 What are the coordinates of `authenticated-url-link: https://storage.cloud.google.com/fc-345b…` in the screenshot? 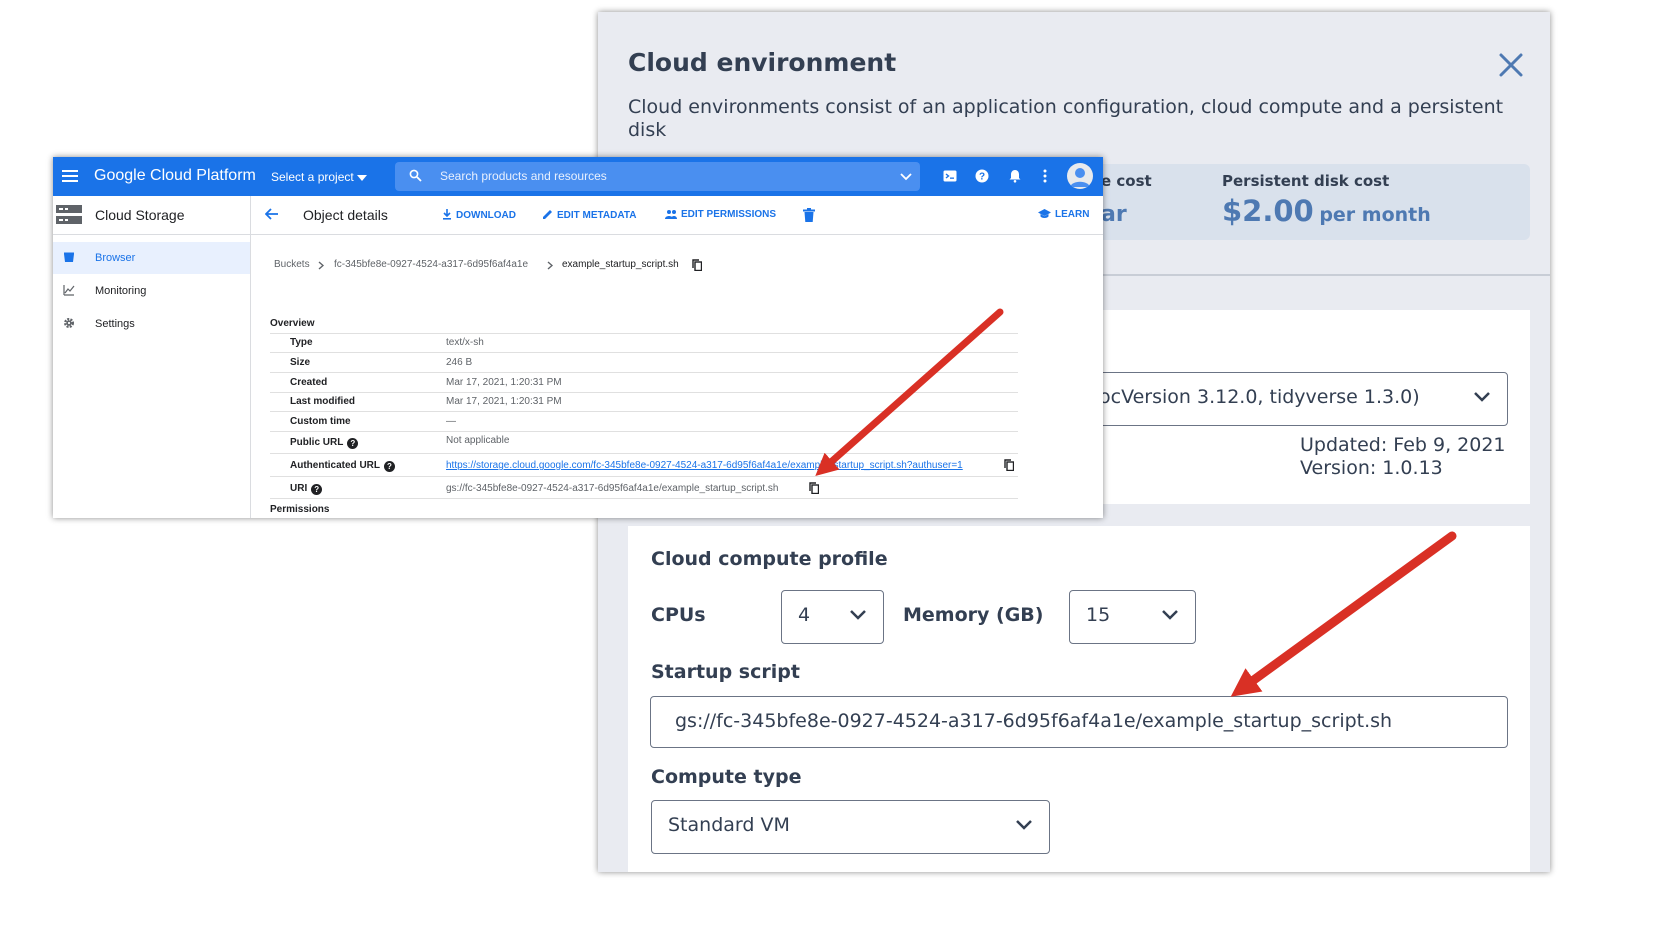 It's located at (704, 465).